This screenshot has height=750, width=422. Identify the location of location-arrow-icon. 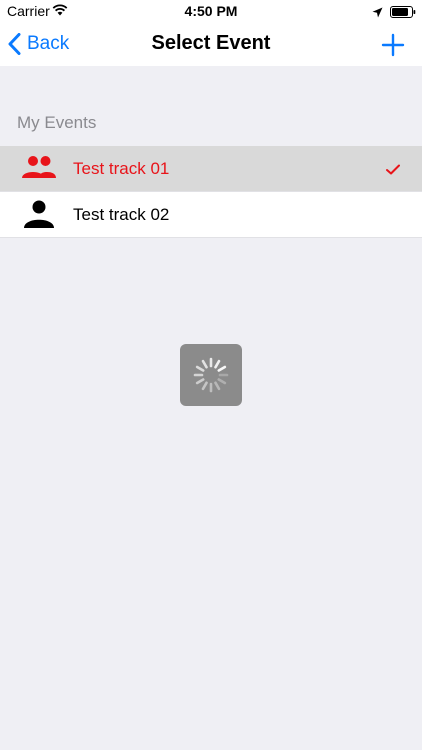
(377, 14).